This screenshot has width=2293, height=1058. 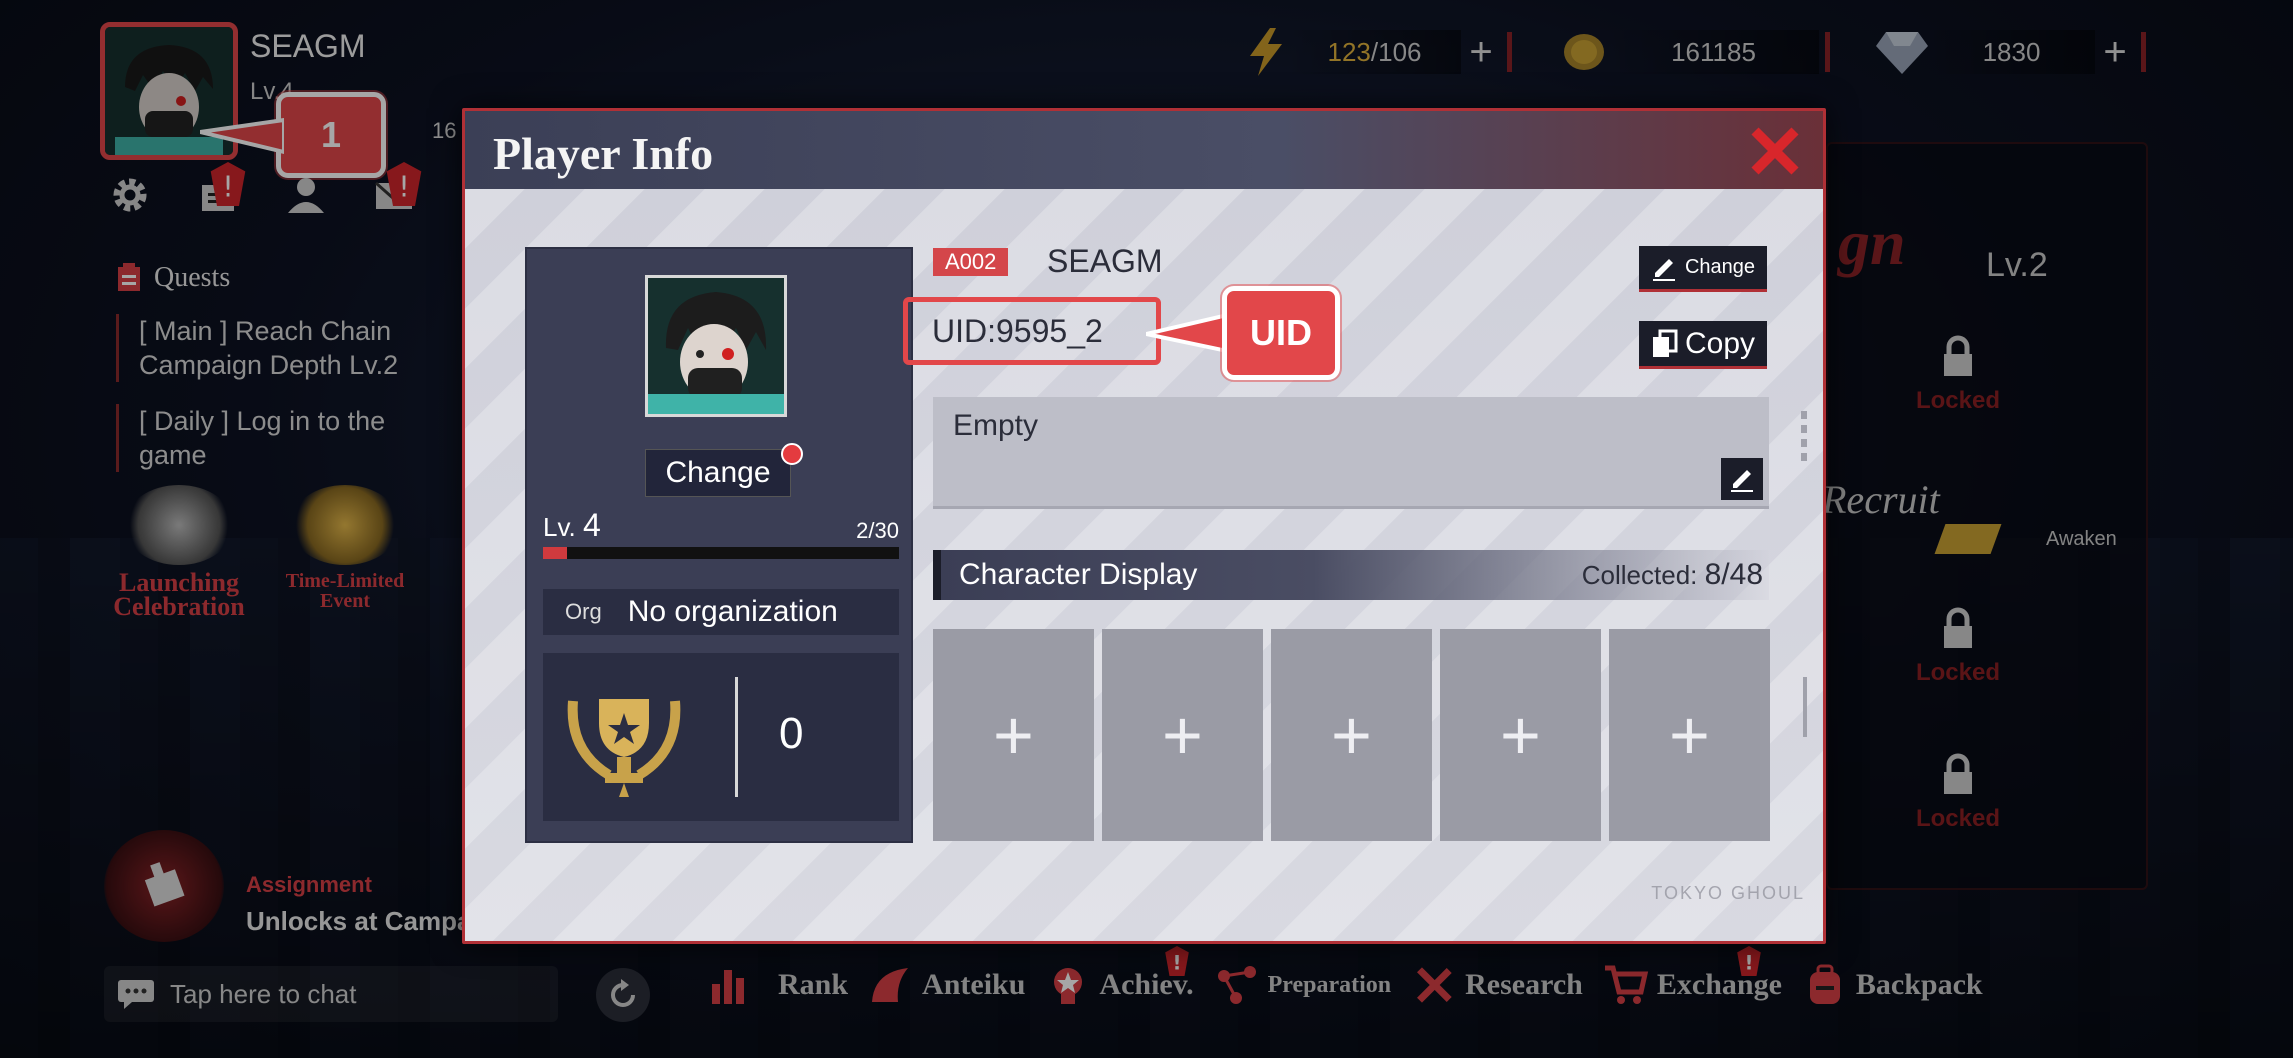 What do you see at coordinates (996, 425) in the screenshot?
I see `bio-text: Empty` at bounding box center [996, 425].